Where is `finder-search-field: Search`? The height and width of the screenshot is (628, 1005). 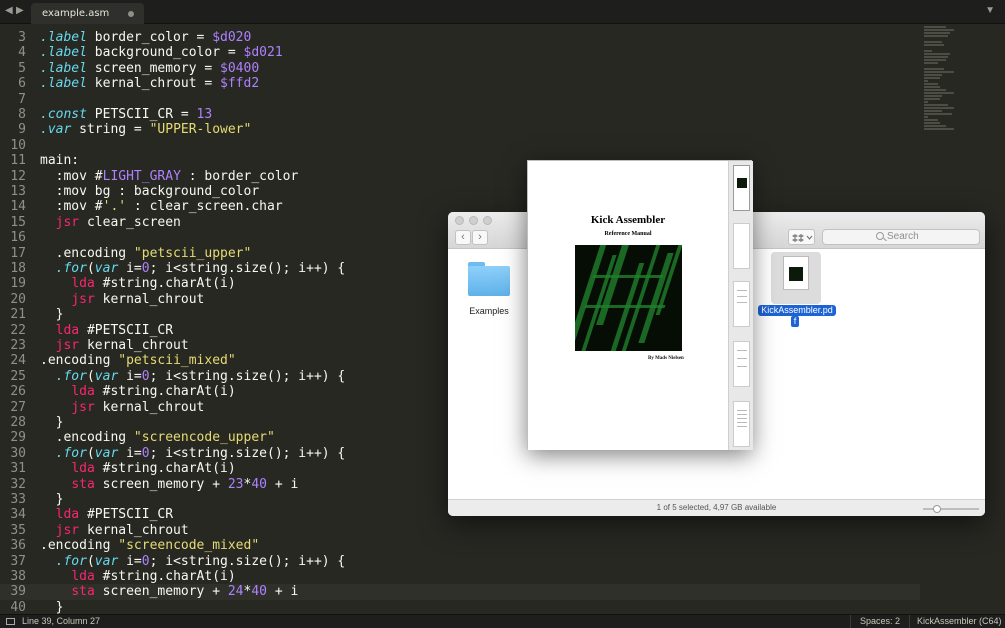 finder-search-field: Search is located at coordinates (901, 237).